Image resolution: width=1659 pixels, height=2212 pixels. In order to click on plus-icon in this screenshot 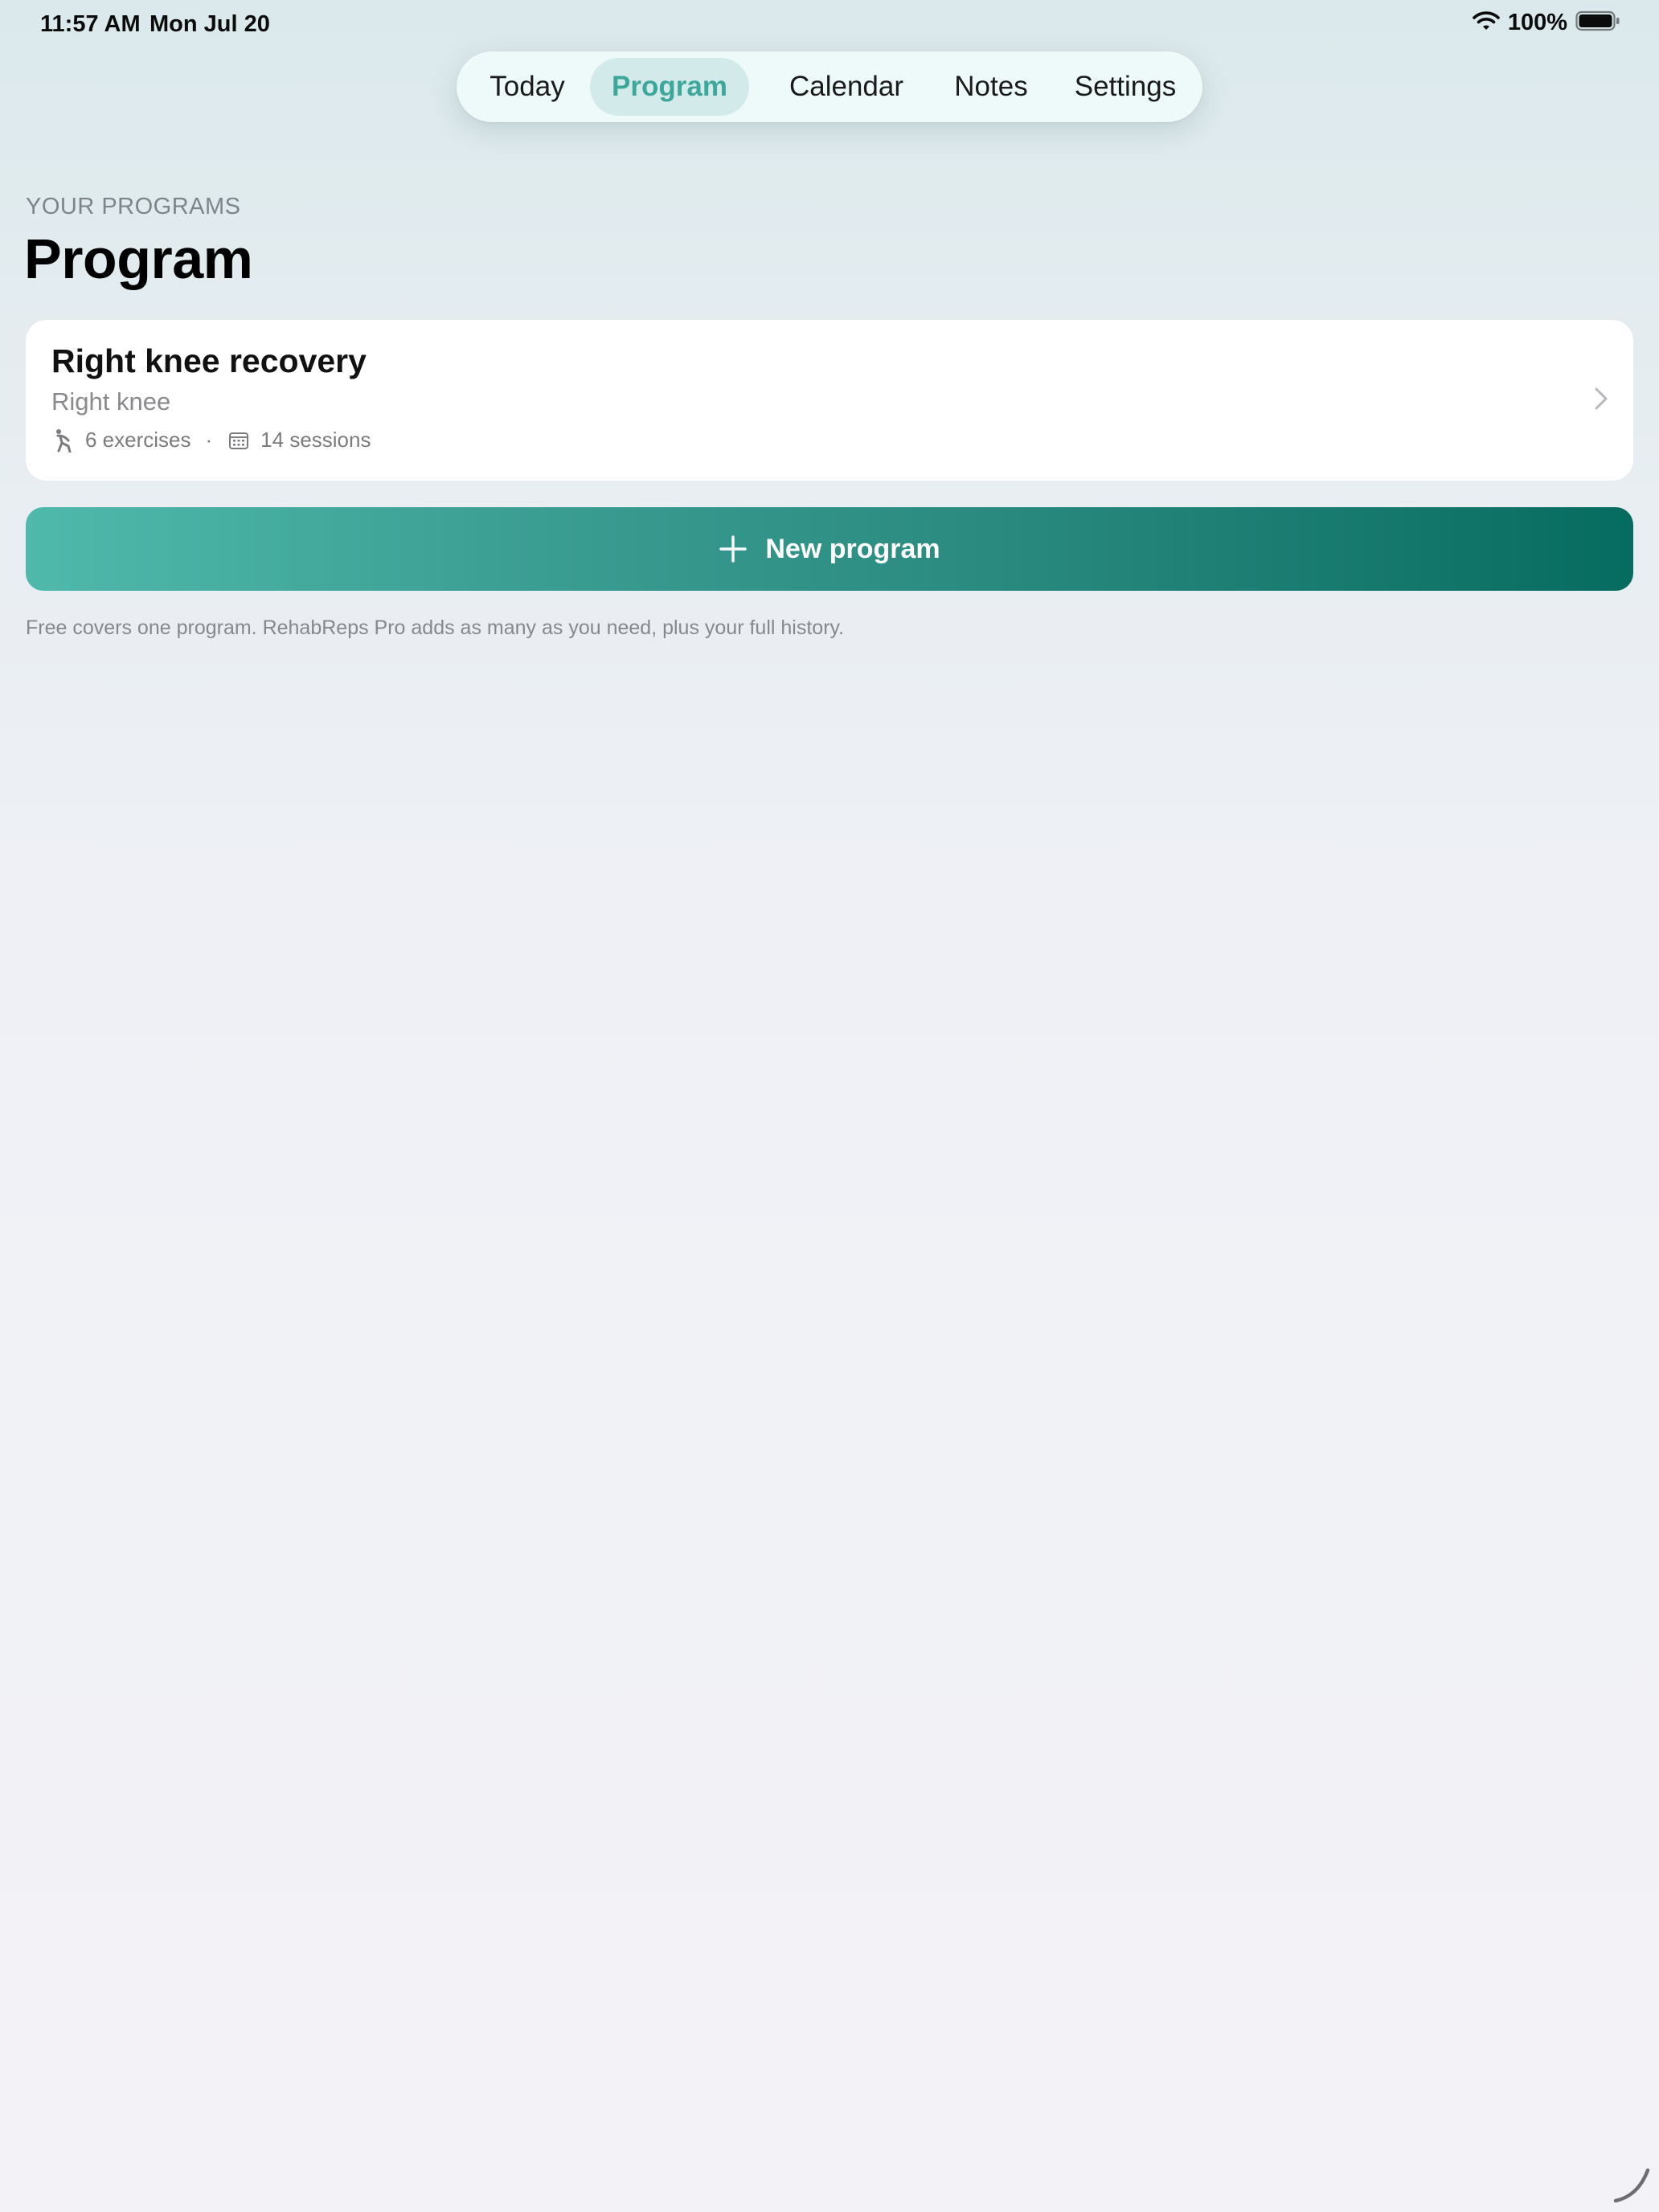, I will do `click(733, 549)`.